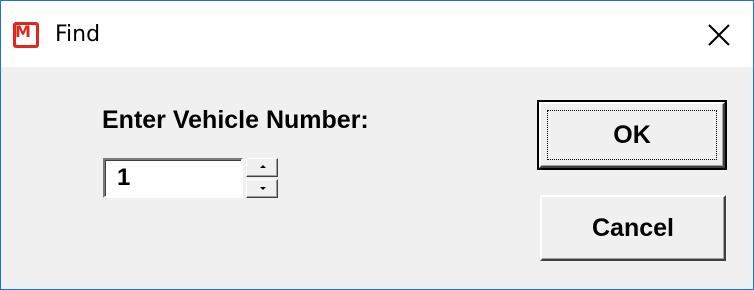 The image size is (754, 290). I want to click on focus-rectangle, so click(632, 135).